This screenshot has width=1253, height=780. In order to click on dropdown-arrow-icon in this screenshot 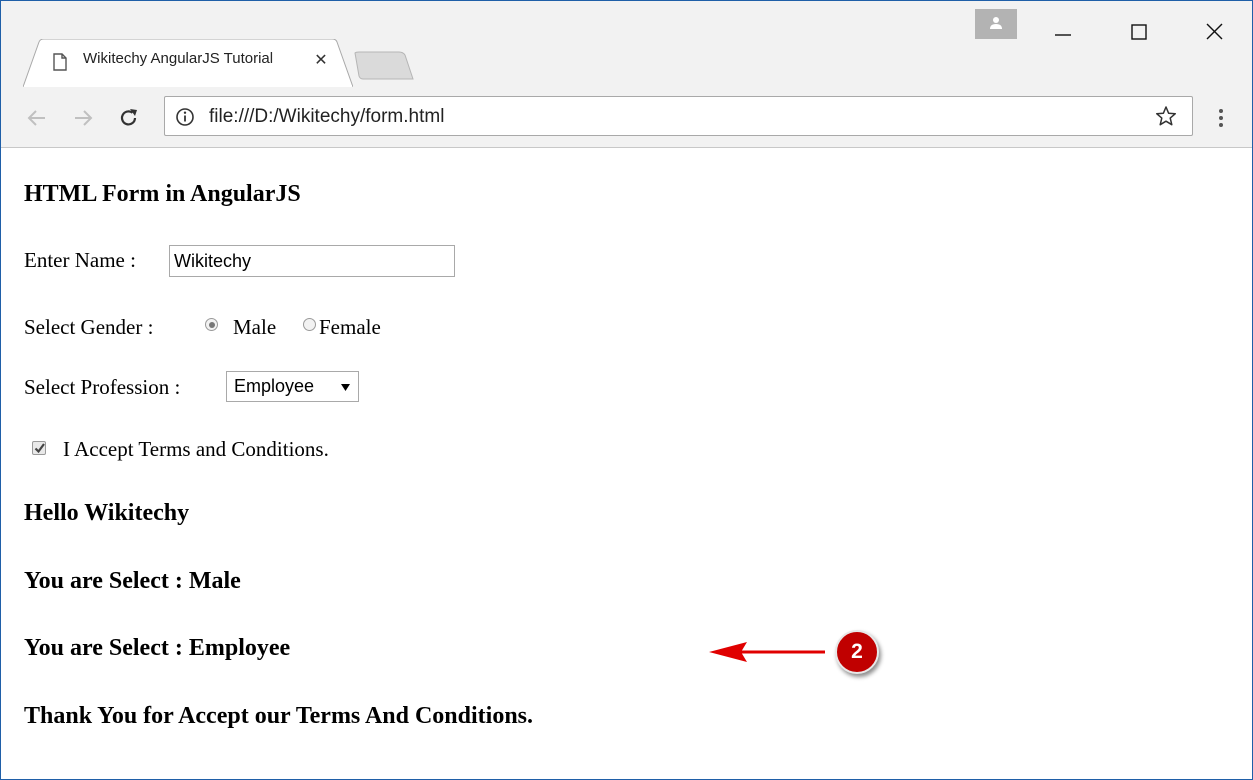, I will do `click(345, 387)`.